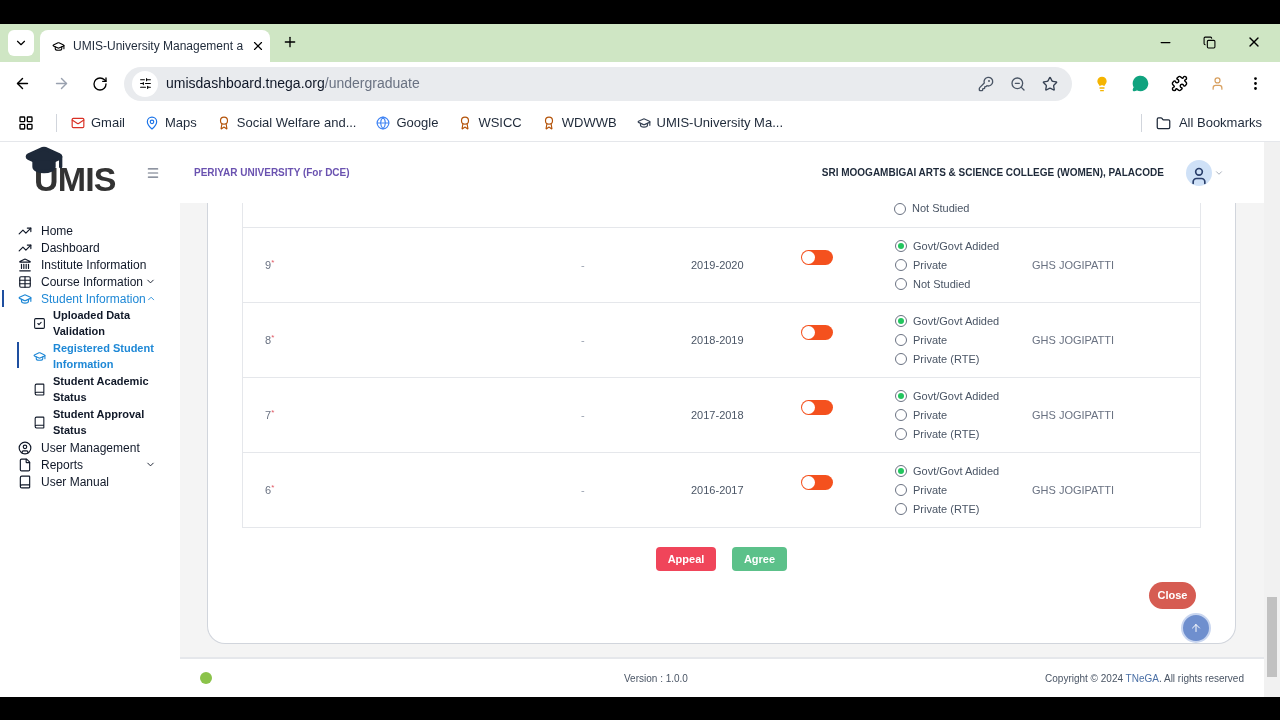  Describe the element at coordinates (21, 43) in the screenshot. I see `tab-list-button` at that location.